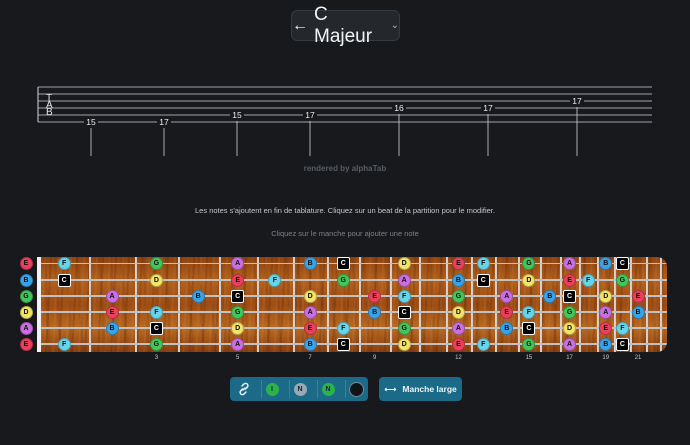 Image resolution: width=690 pixels, height=445 pixels. What do you see at coordinates (237, 115) in the screenshot?
I see `tab-note: 15` at bounding box center [237, 115].